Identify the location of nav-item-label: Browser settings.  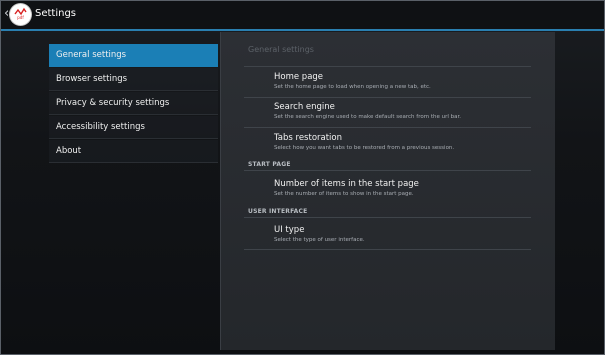
(92, 79).